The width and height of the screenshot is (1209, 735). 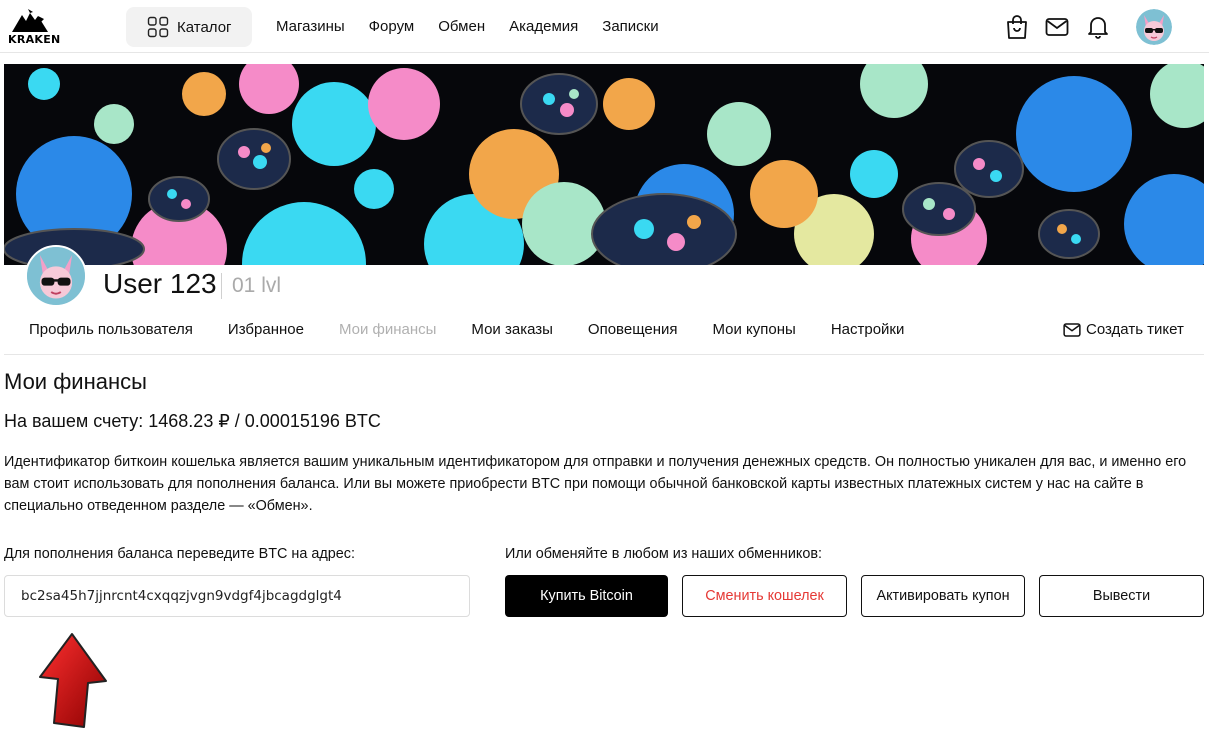 What do you see at coordinates (387, 329) in the screenshot?
I see `tab-my-finances: Мои финансы` at bounding box center [387, 329].